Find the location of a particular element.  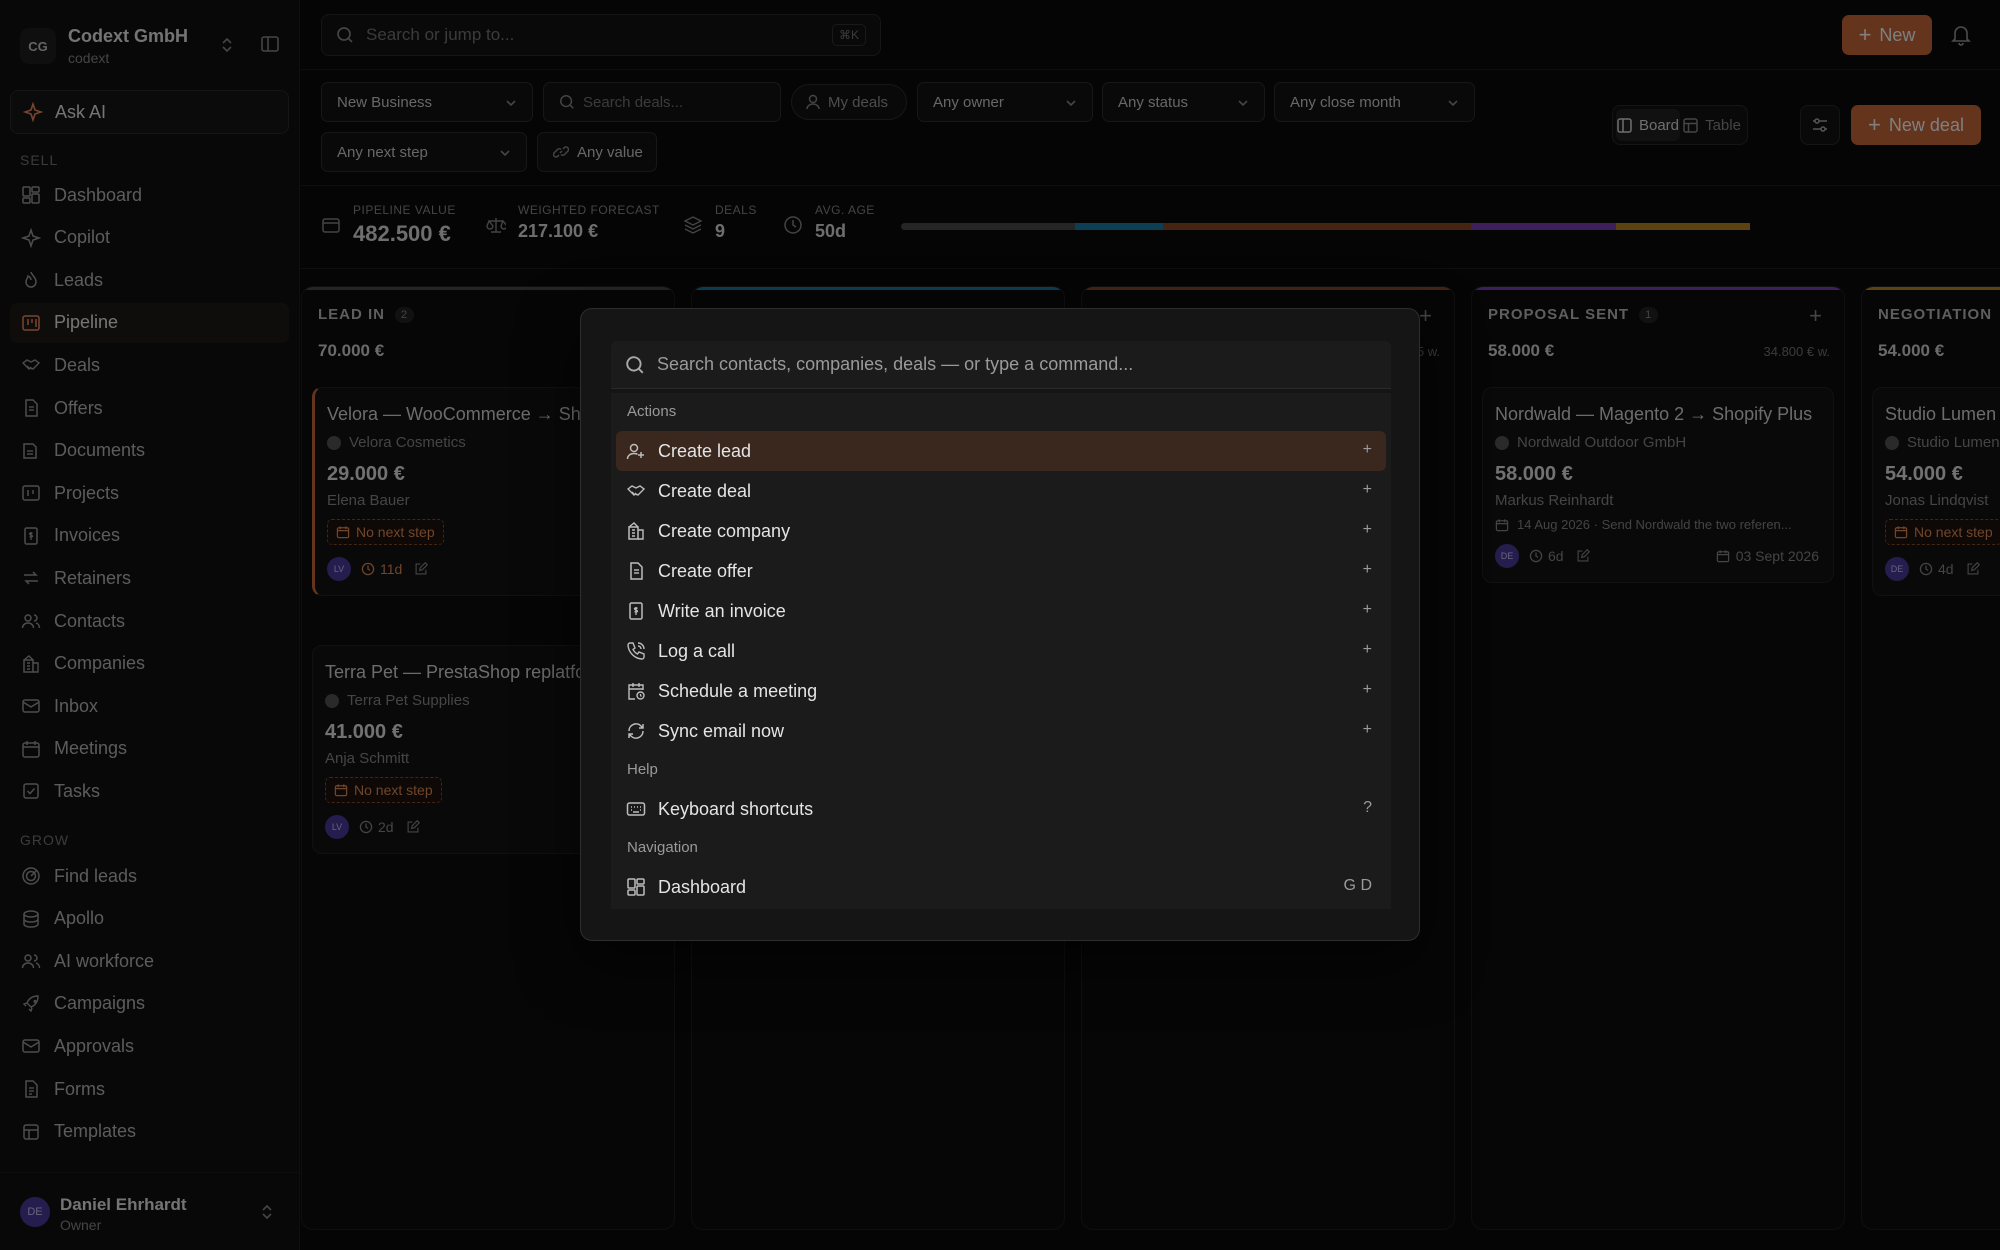

command-shortcut: ? is located at coordinates (1367, 807).